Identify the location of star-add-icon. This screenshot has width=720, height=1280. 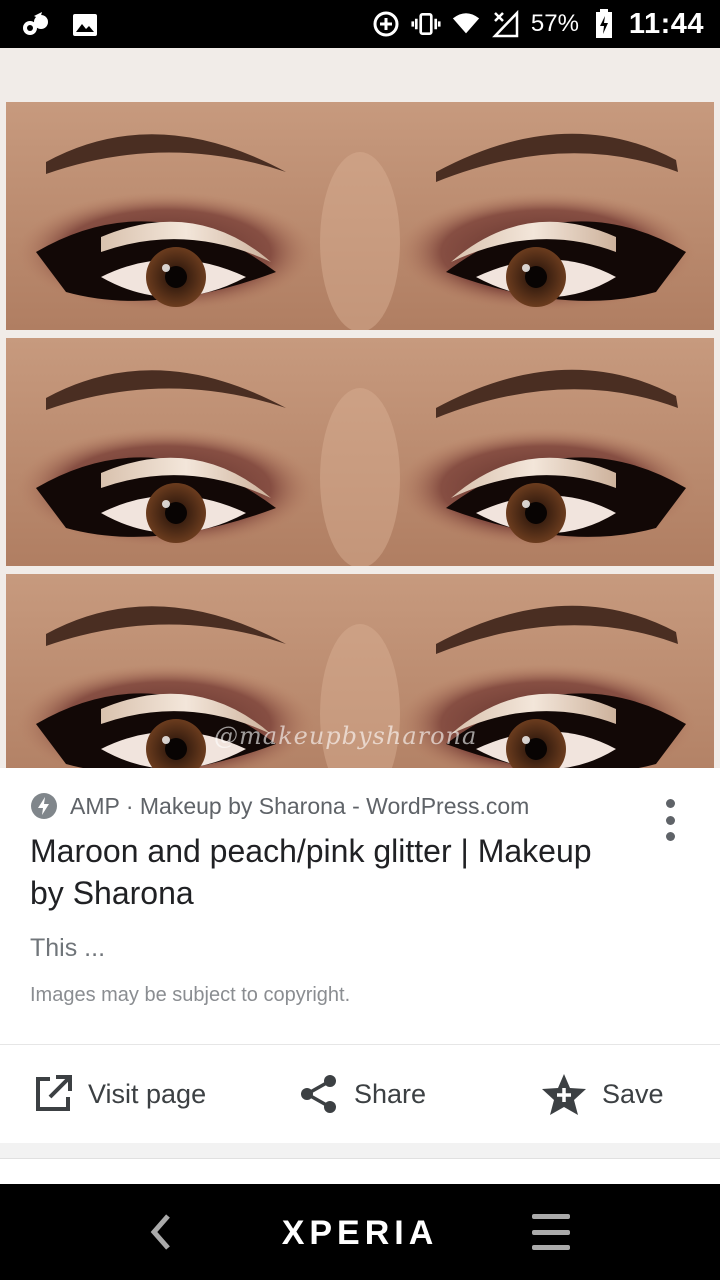
(564, 1094).